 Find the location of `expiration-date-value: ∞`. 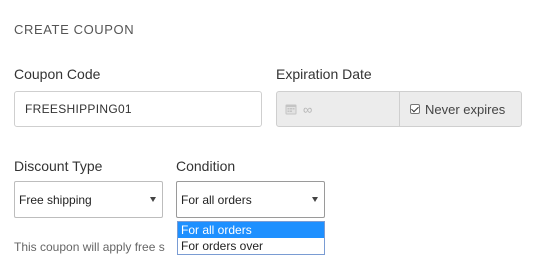

expiration-date-value: ∞ is located at coordinates (308, 109).